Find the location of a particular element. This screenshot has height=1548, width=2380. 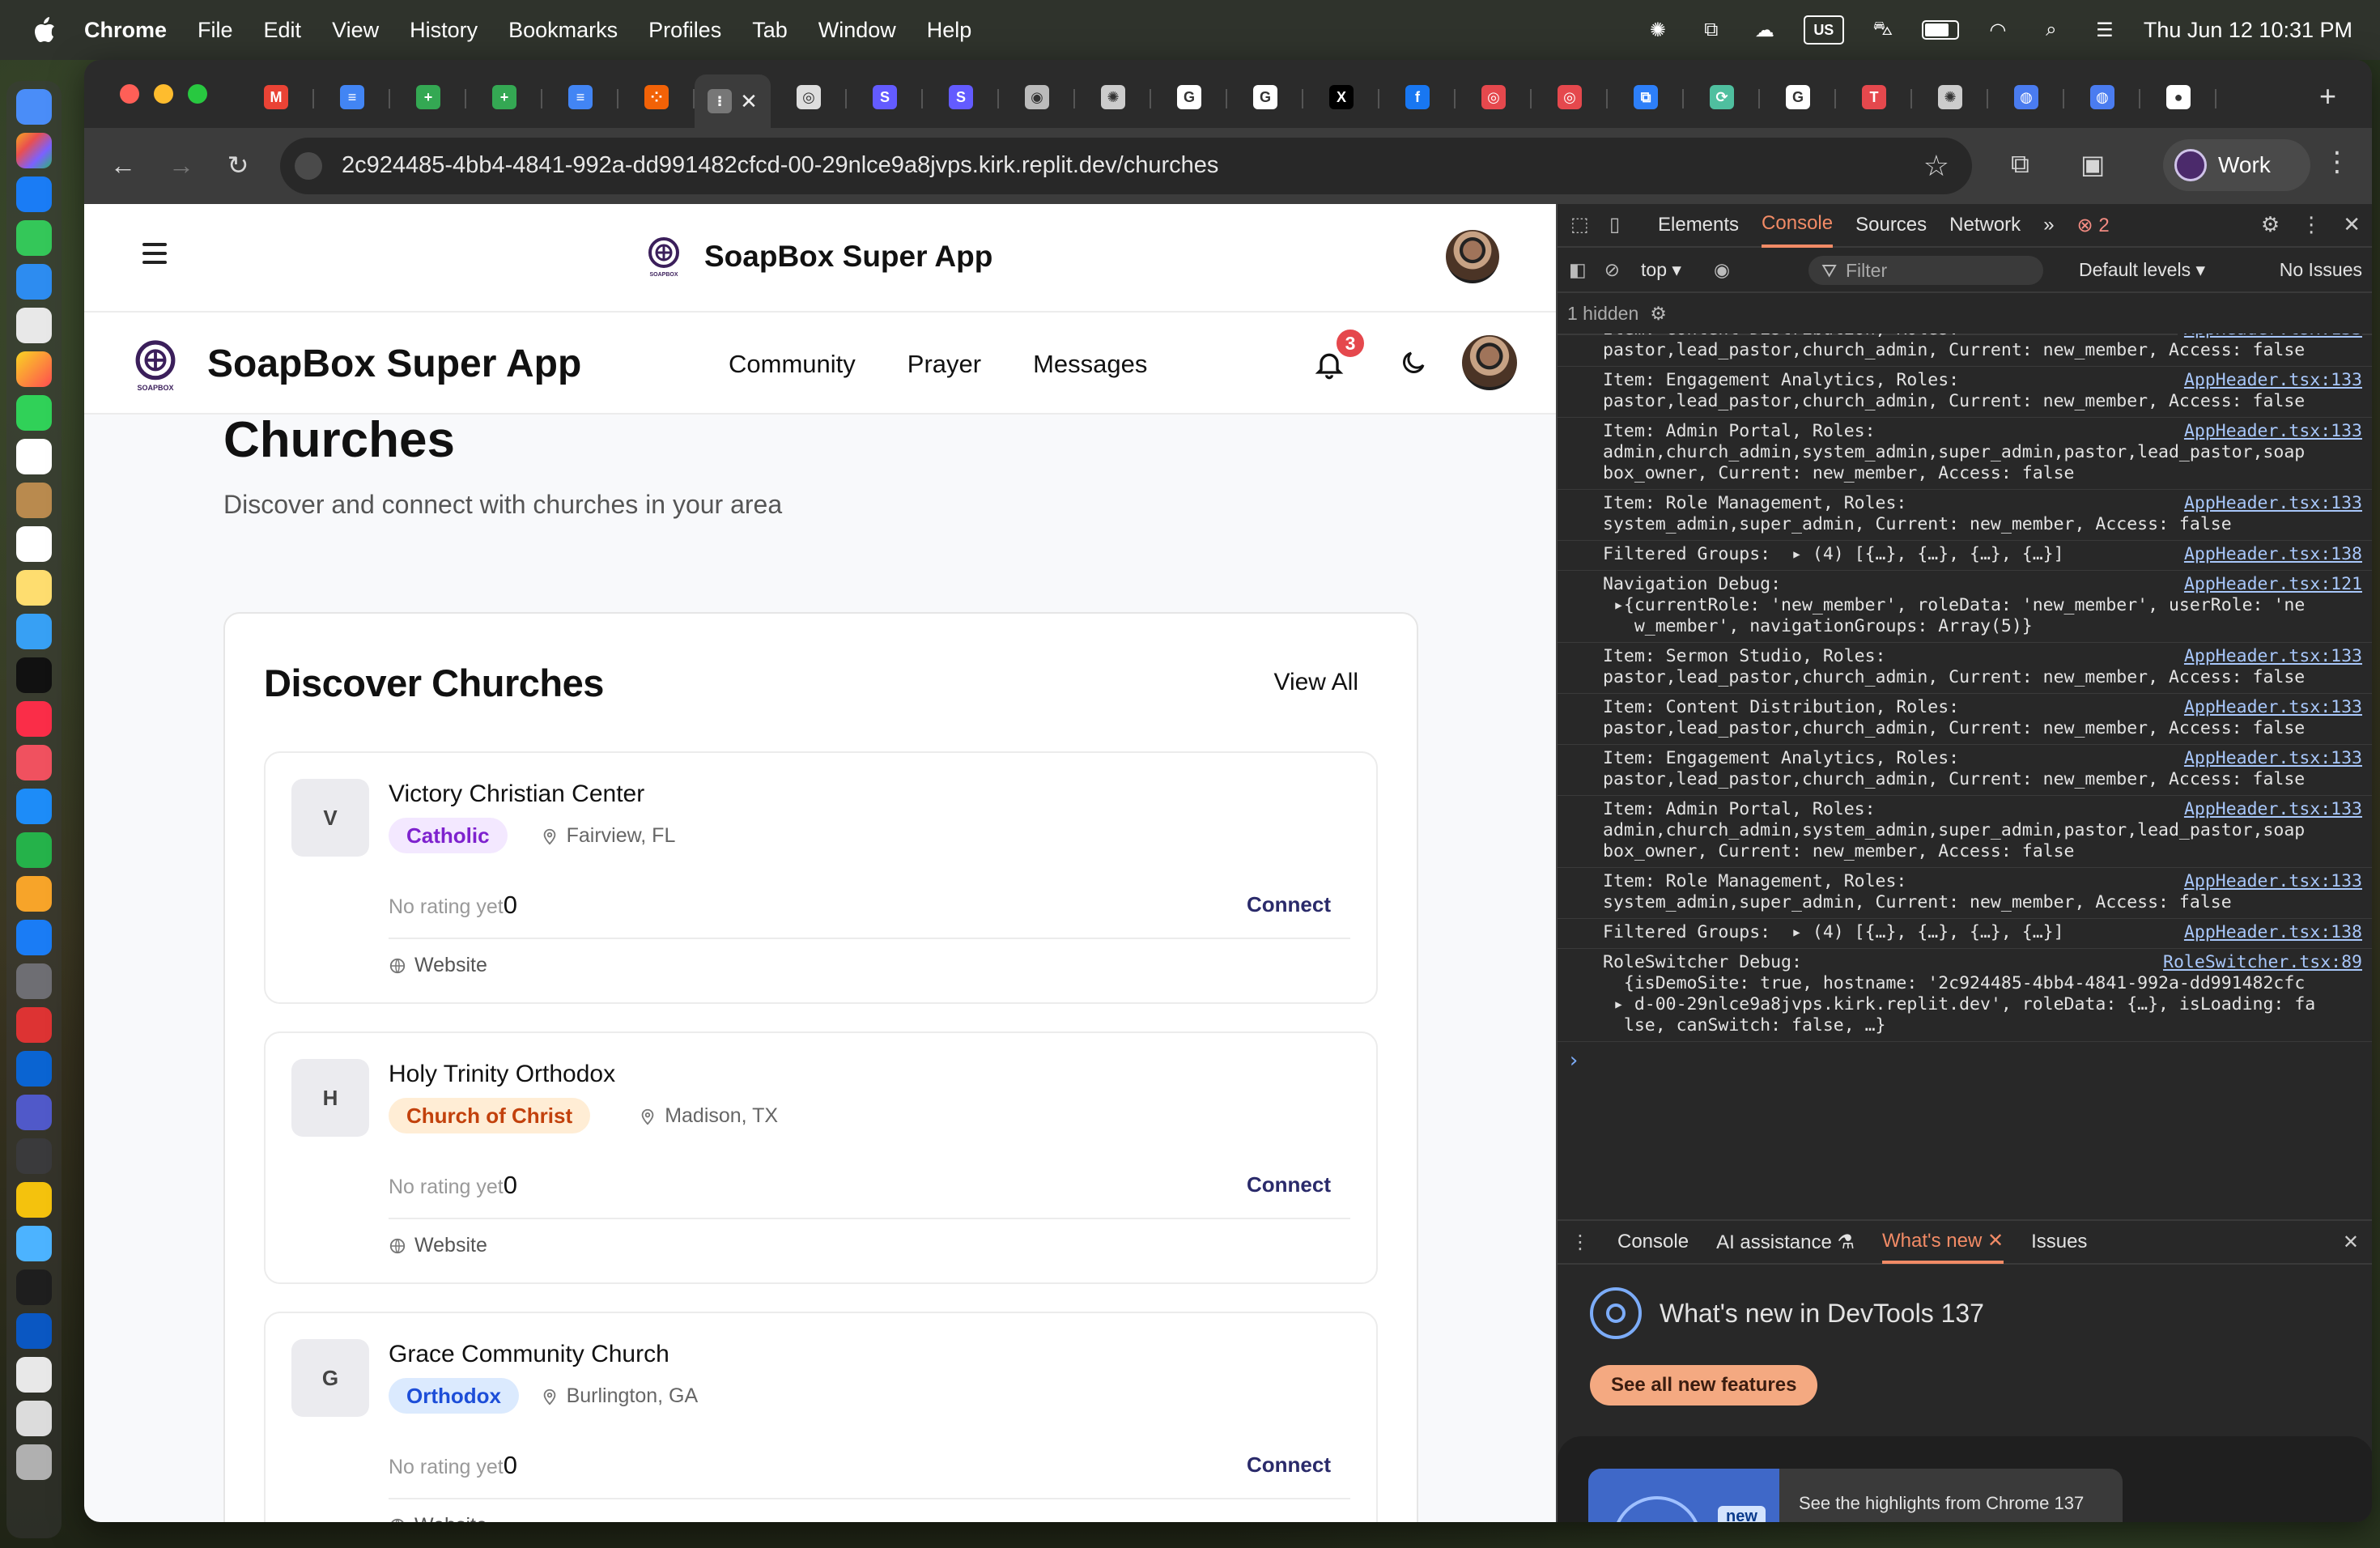

contacts-icon is located at coordinates (34, 501).